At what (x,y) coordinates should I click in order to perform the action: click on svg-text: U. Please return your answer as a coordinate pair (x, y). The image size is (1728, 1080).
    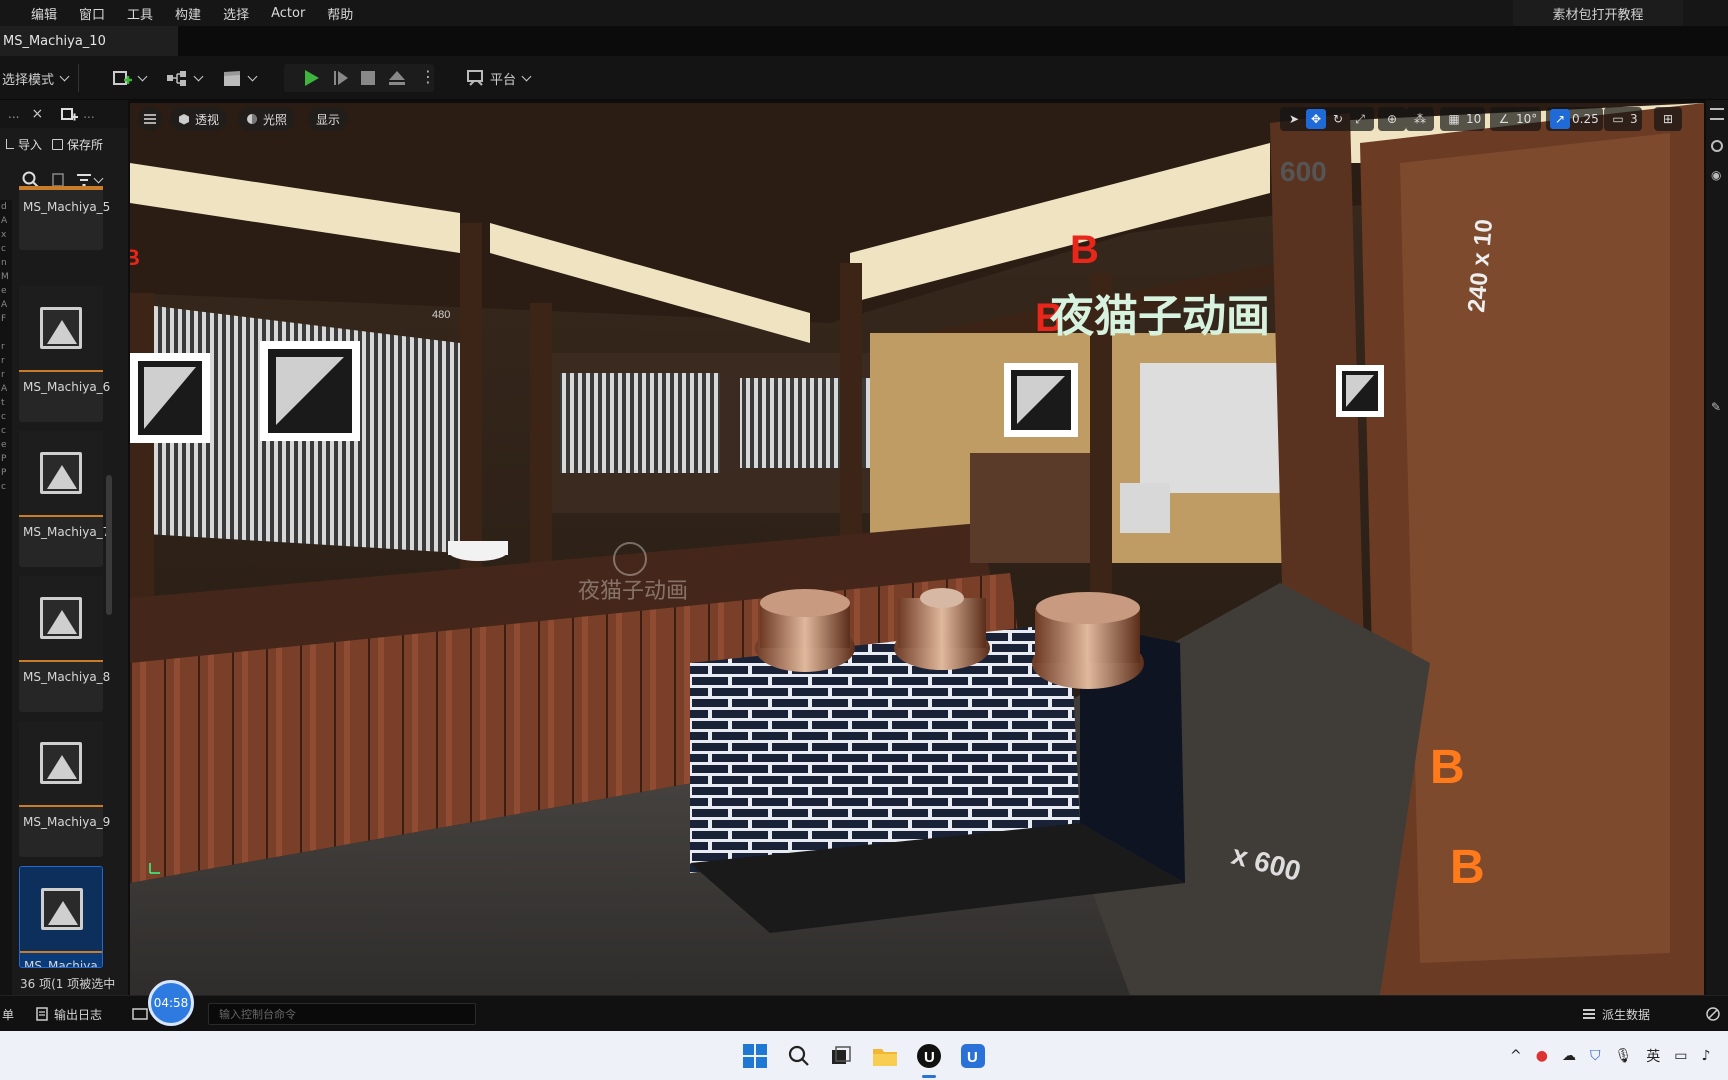
    Looking at the image, I should click on (972, 1057).